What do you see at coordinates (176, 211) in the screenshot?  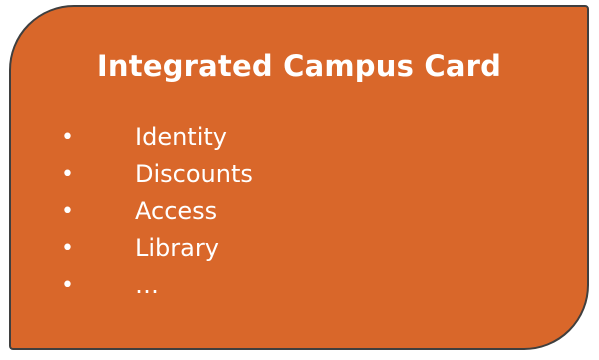 I see `list-item-label: Access` at bounding box center [176, 211].